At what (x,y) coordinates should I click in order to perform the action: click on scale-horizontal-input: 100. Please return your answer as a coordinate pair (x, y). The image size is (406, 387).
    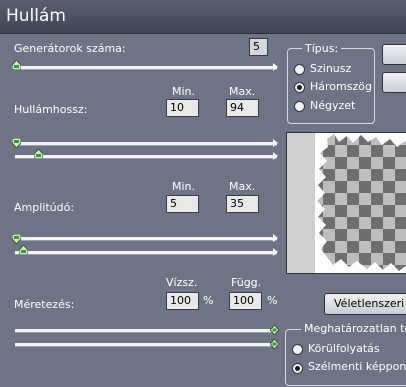
    Looking at the image, I should click on (182, 301).